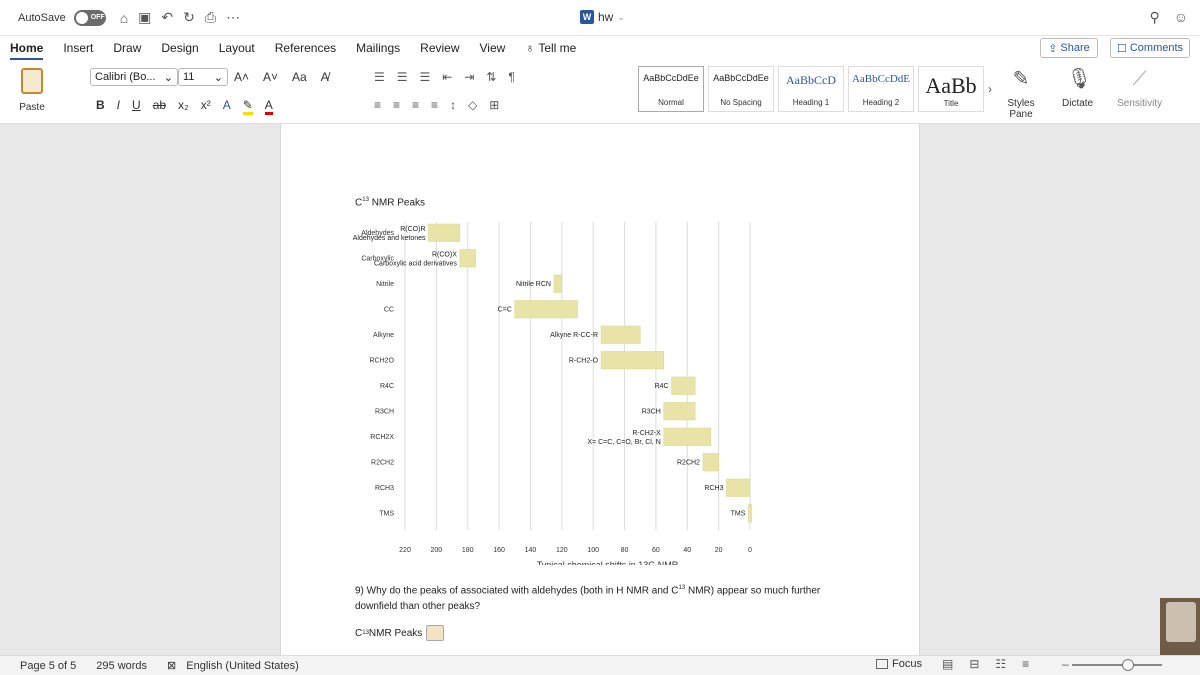 This screenshot has height=675, width=1200. Describe the element at coordinates (425, 77) in the screenshot. I see `multilevel-list-icon: ☰` at that location.